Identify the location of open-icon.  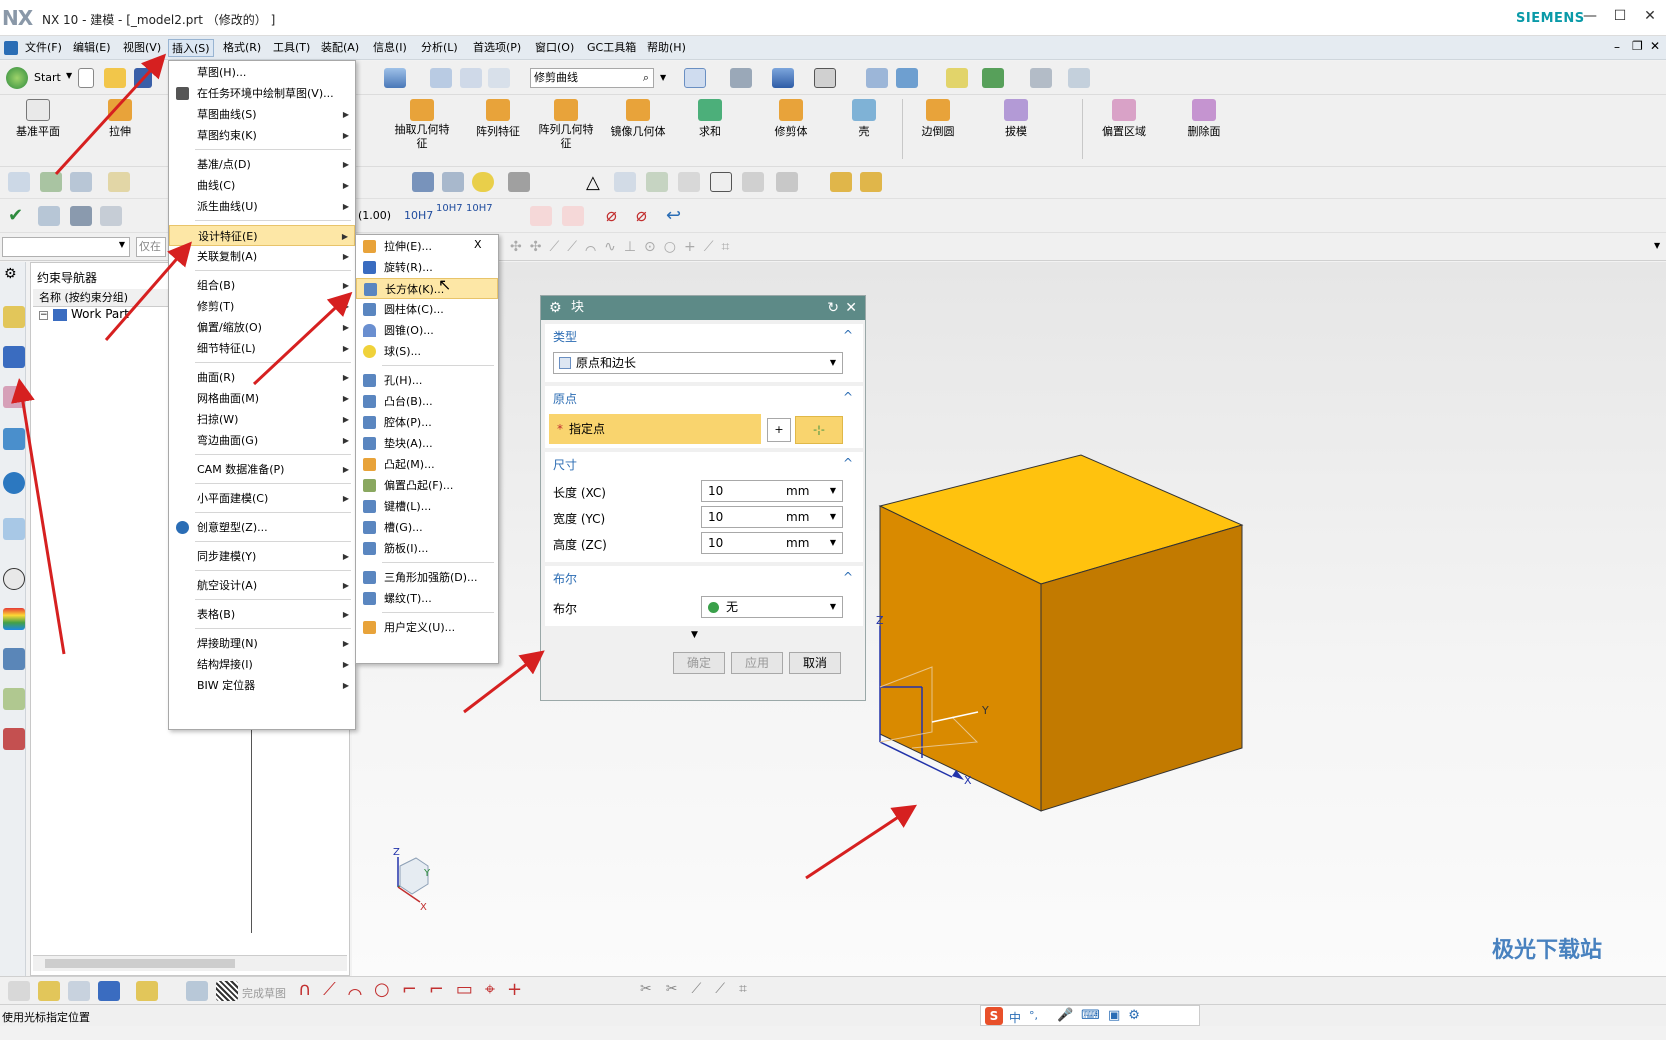
(115, 78).